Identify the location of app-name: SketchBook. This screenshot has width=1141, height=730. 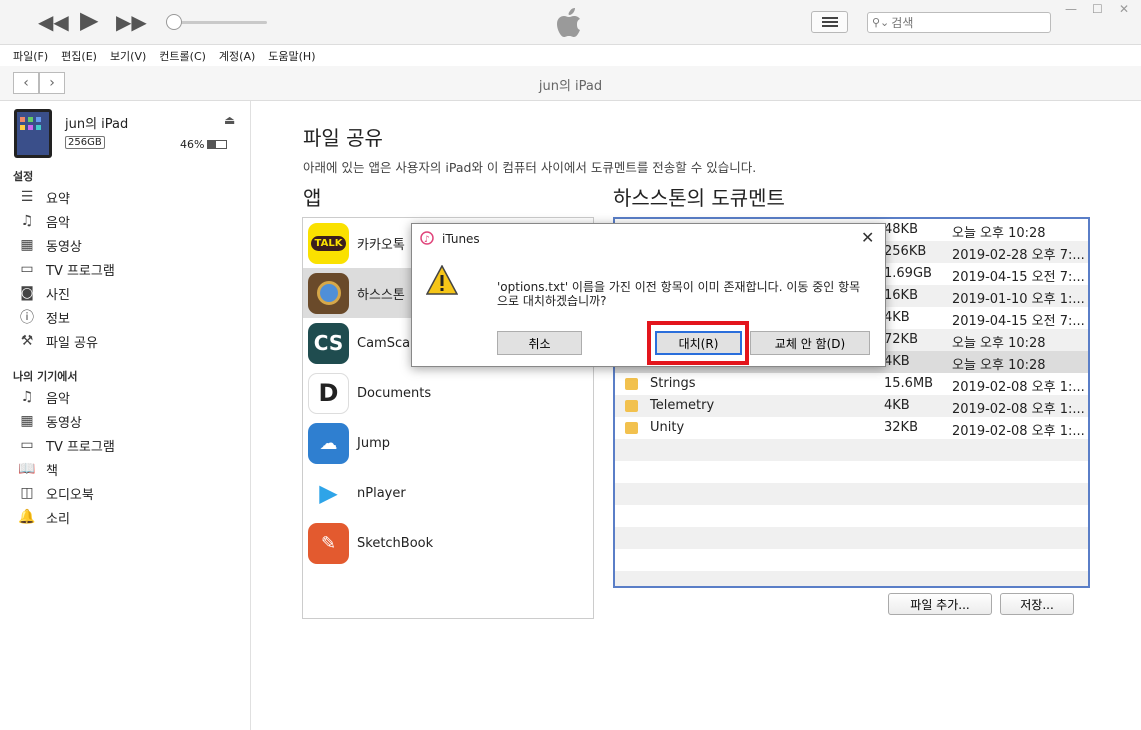
(395, 543).